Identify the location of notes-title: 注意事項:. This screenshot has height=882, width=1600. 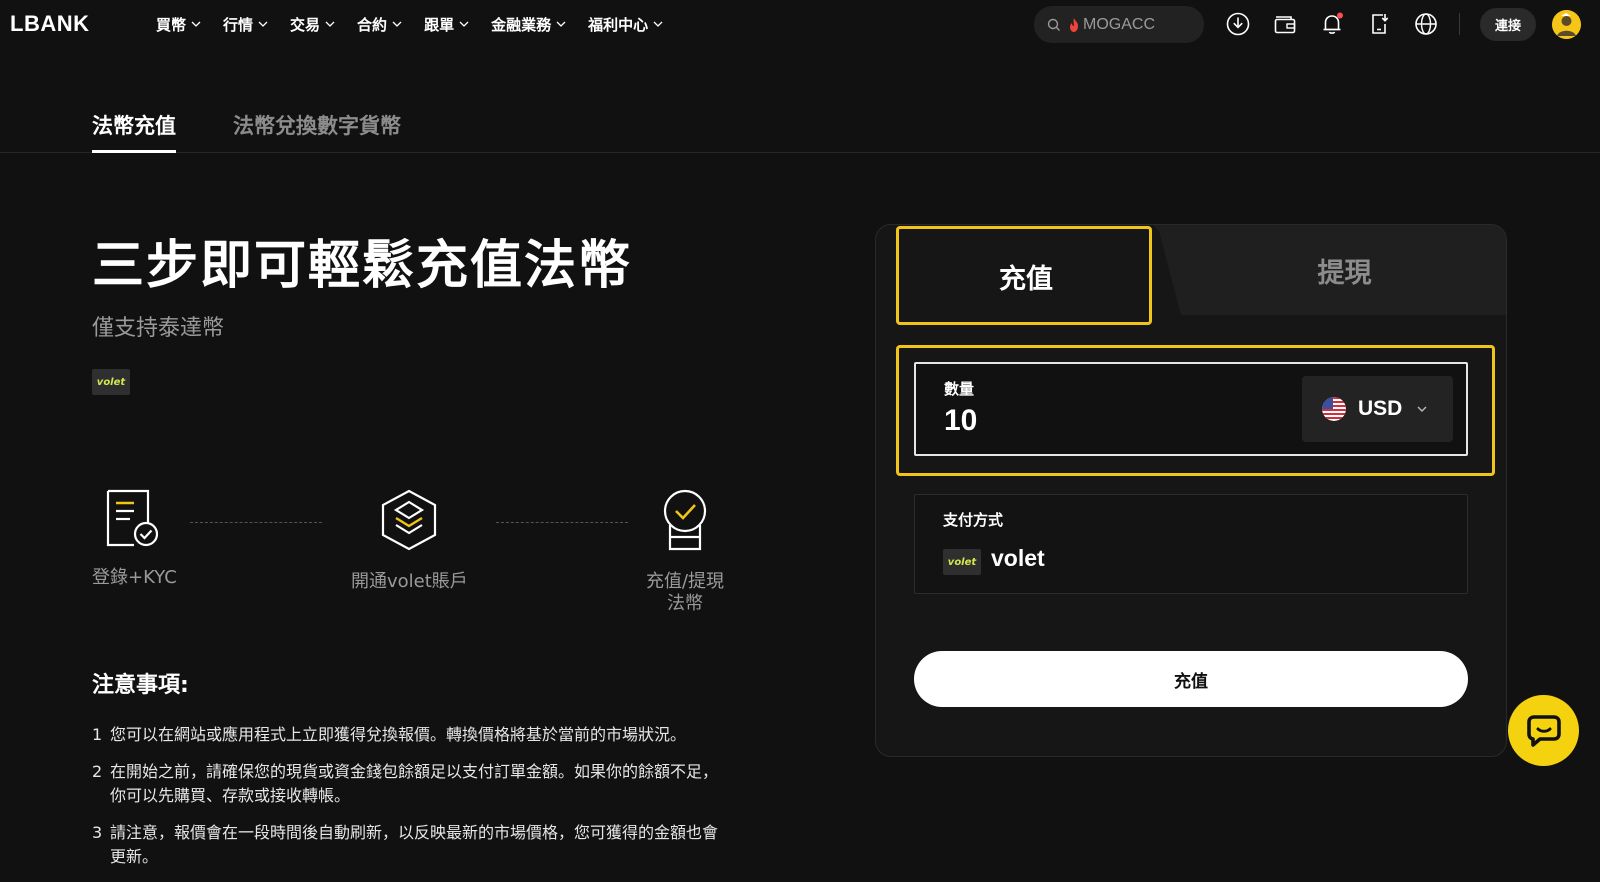
(140, 685).